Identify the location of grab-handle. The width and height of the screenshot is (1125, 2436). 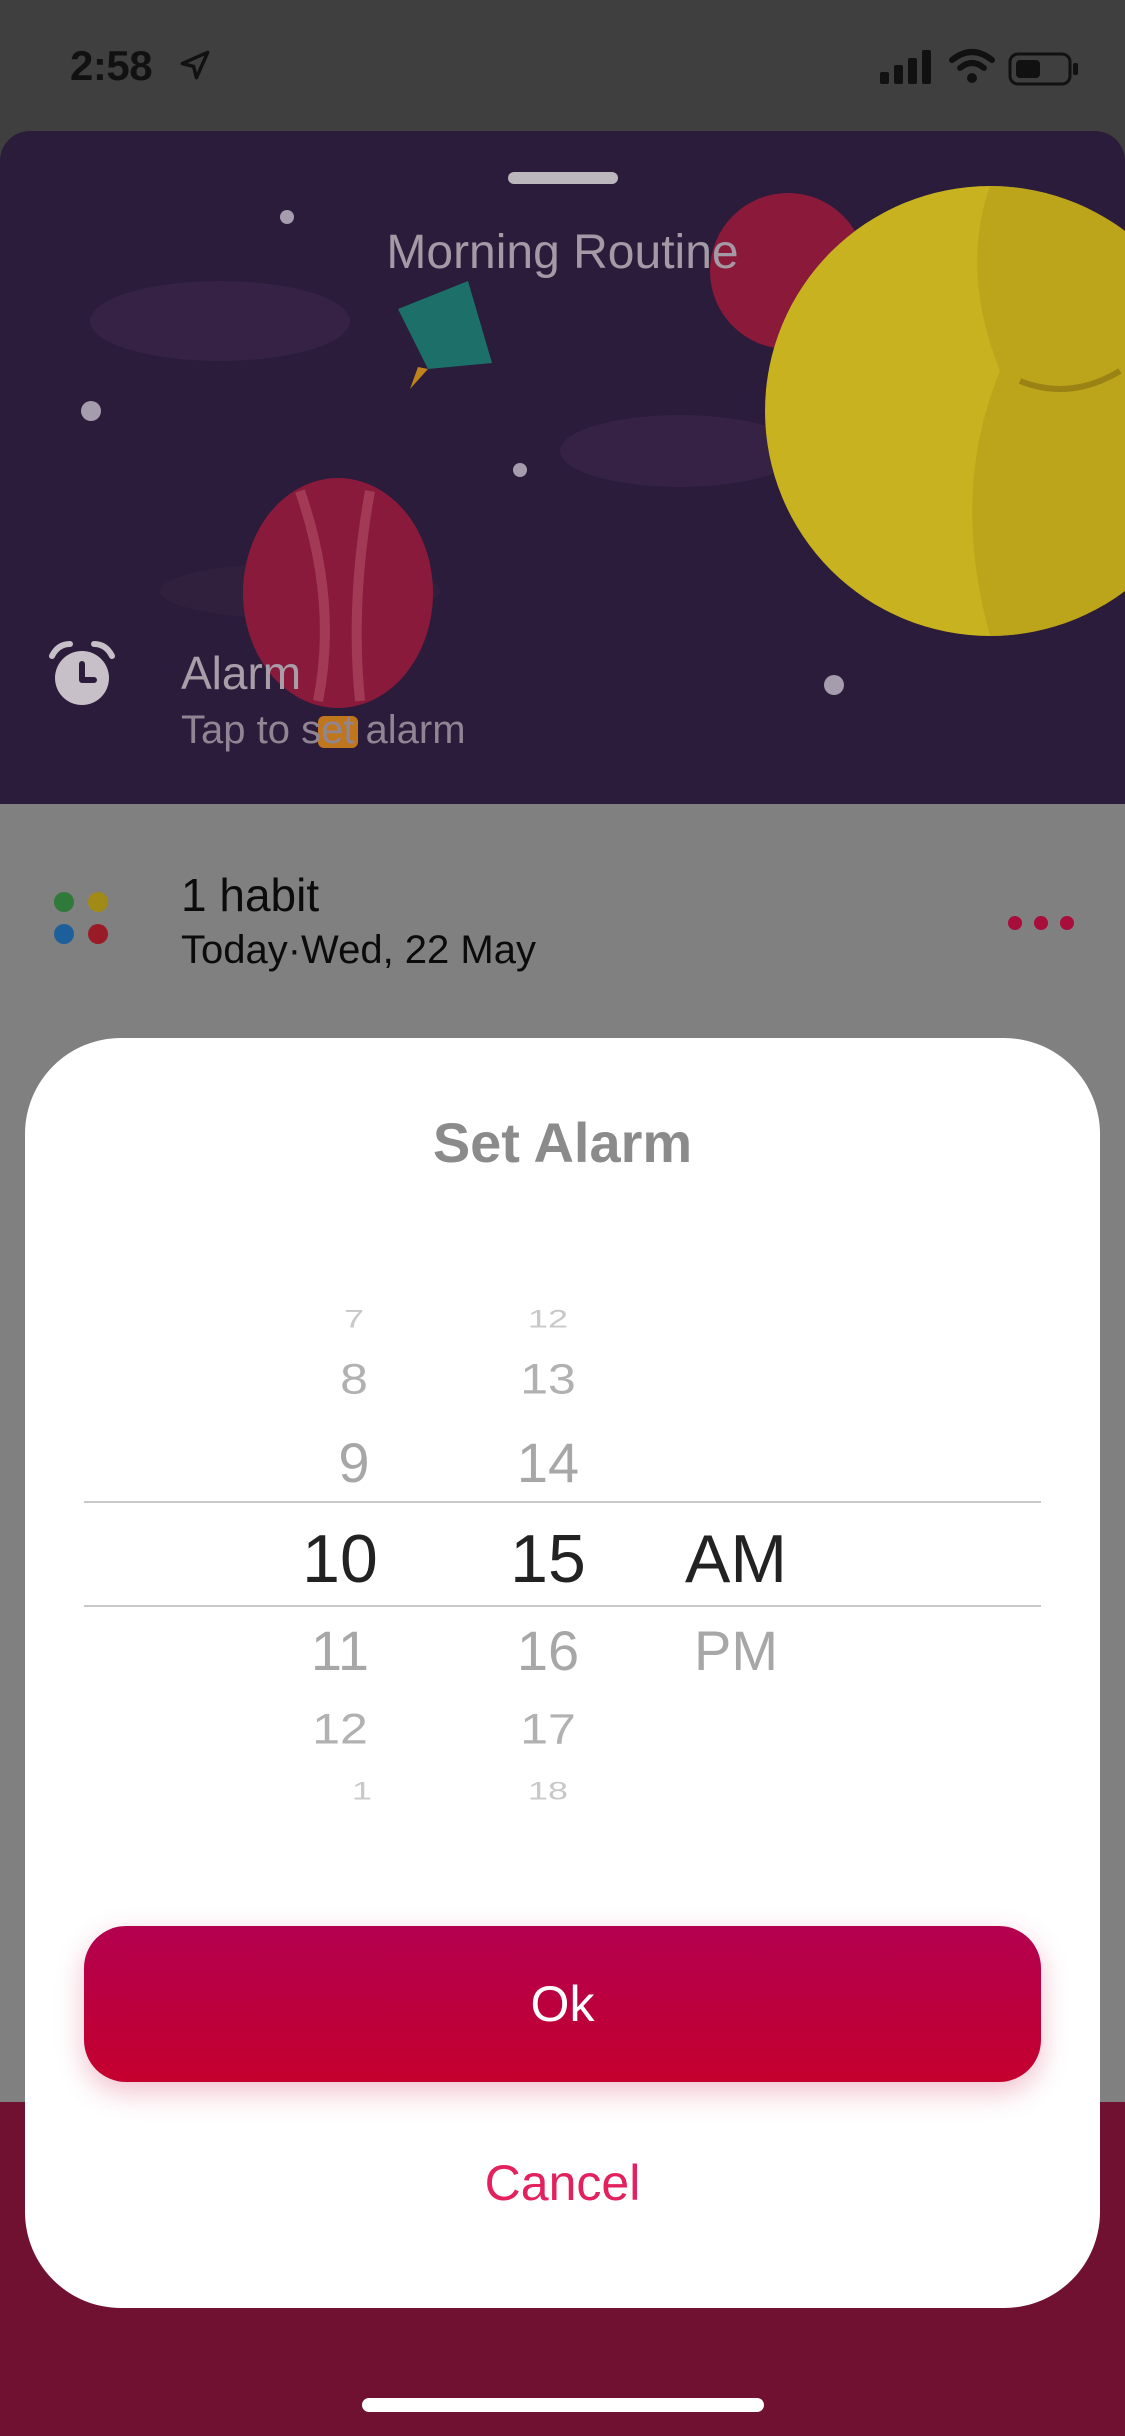
(563, 178).